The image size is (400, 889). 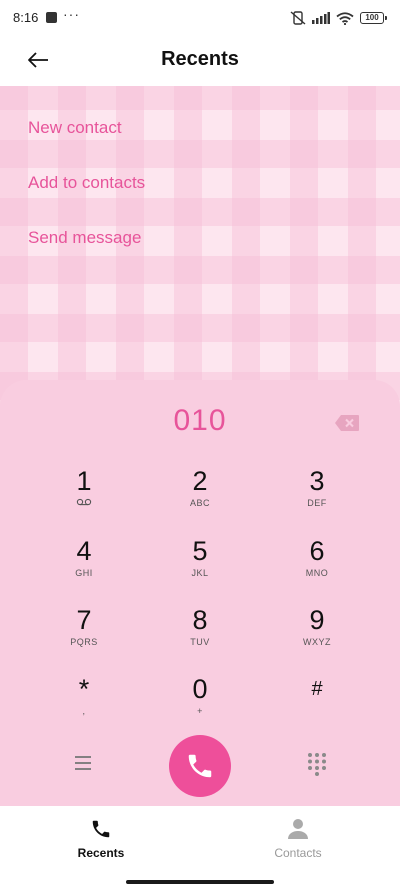 What do you see at coordinates (317, 712) in the screenshot?
I see `key-letters` at bounding box center [317, 712].